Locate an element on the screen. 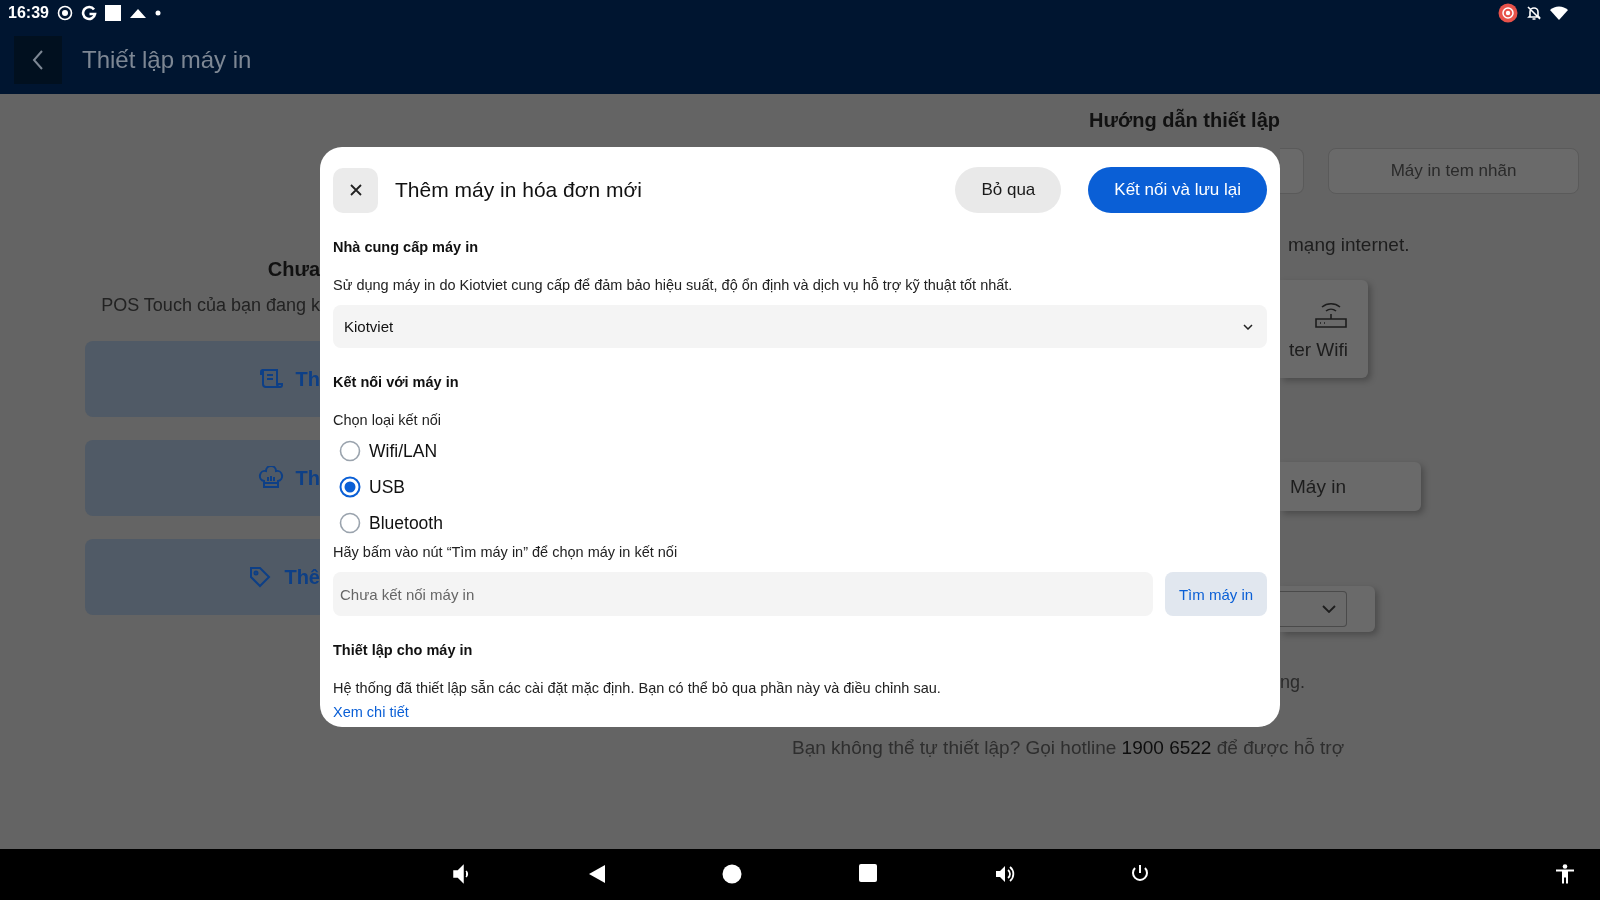 The width and height of the screenshot is (1600, 900). provider-select: Kiotviet is located at coordinates (800, 326).